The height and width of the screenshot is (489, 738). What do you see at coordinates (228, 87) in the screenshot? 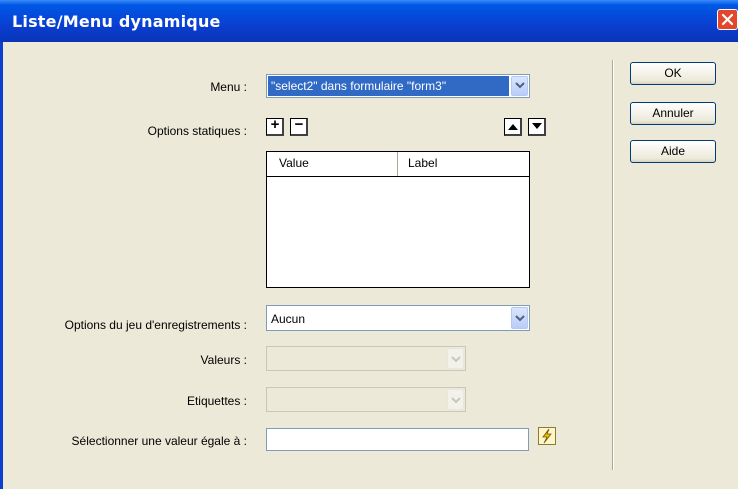
I see `menu-label: Menu :` at bounding box center [228, 87].